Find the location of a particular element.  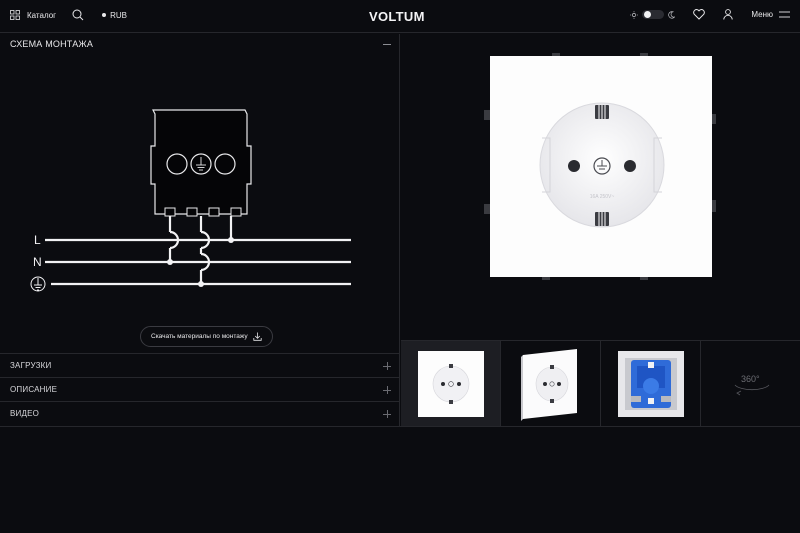

sun-icon is located at coordinates (634, 14).